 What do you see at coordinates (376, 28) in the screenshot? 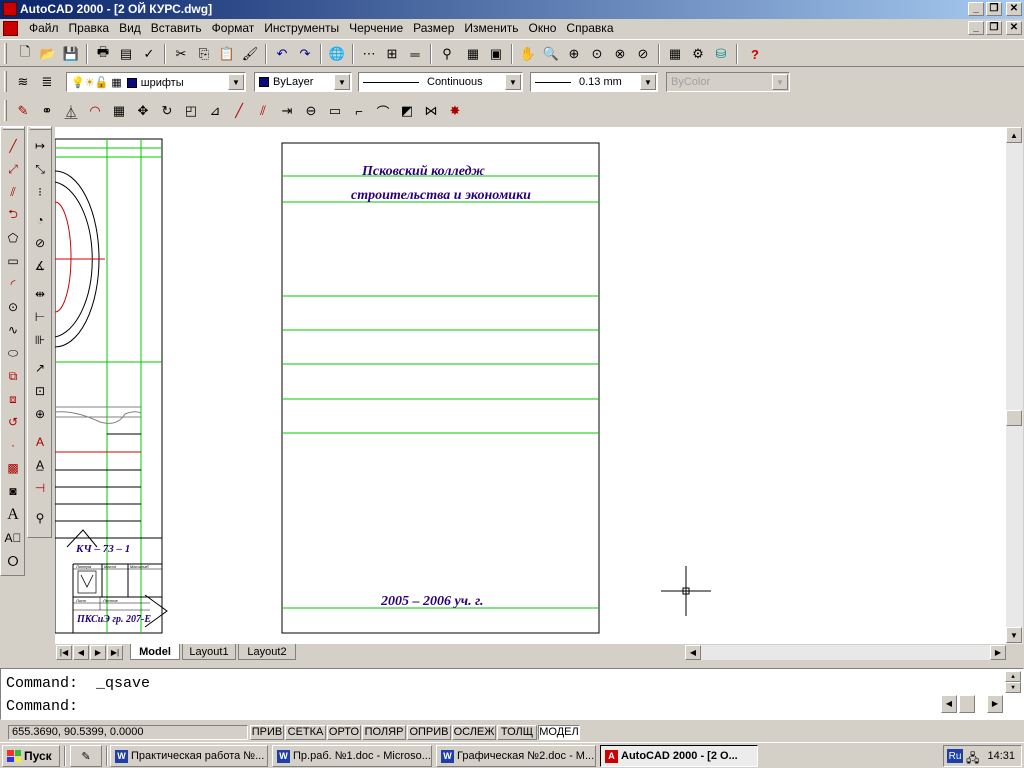
I see `menu-draw: Черчение` at bounding box center [376, 28].